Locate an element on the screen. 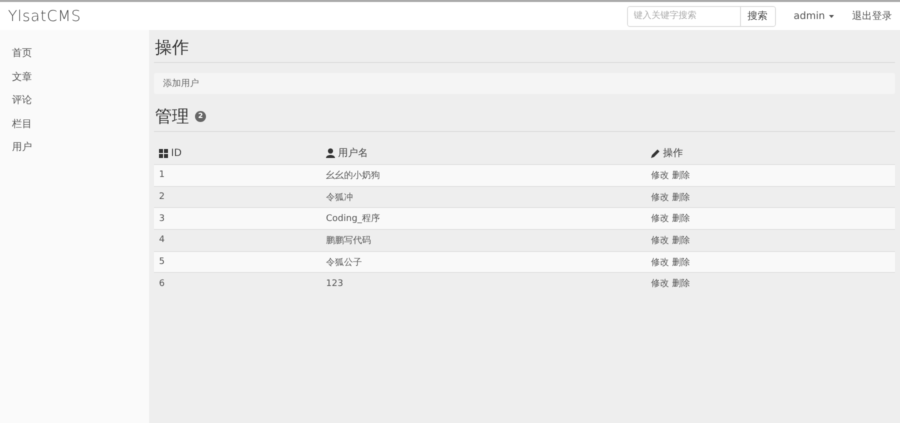 Image resolution: width=900 pixels, height=423 pixels. search-field: 键入关键字搜索 搜索 is located at coordinates (701, 16).